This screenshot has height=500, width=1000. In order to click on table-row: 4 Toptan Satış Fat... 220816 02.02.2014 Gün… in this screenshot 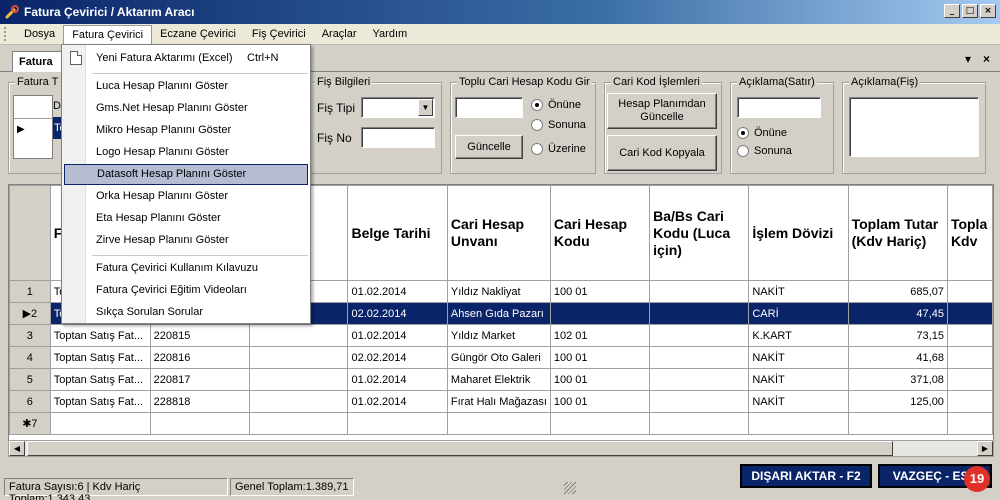, I will do `click(501, 357)`.